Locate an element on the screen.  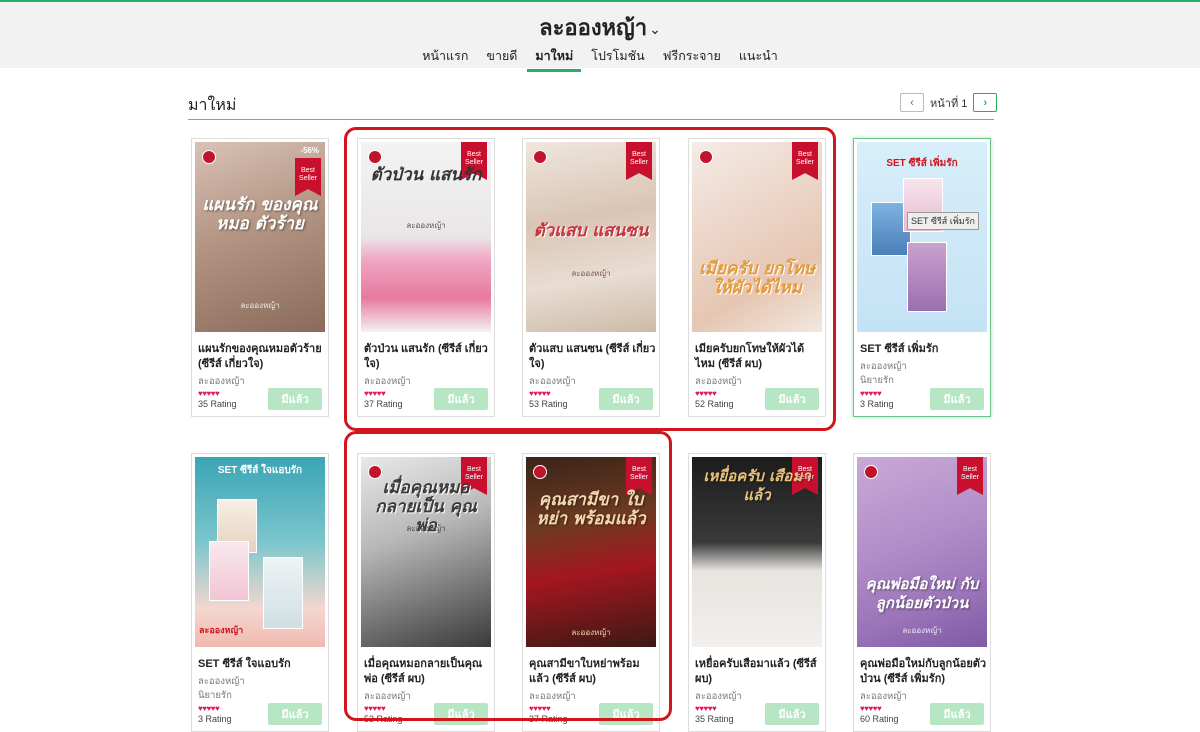
chevron-down-icon: ⌄ is located at coordinates (655, 29).